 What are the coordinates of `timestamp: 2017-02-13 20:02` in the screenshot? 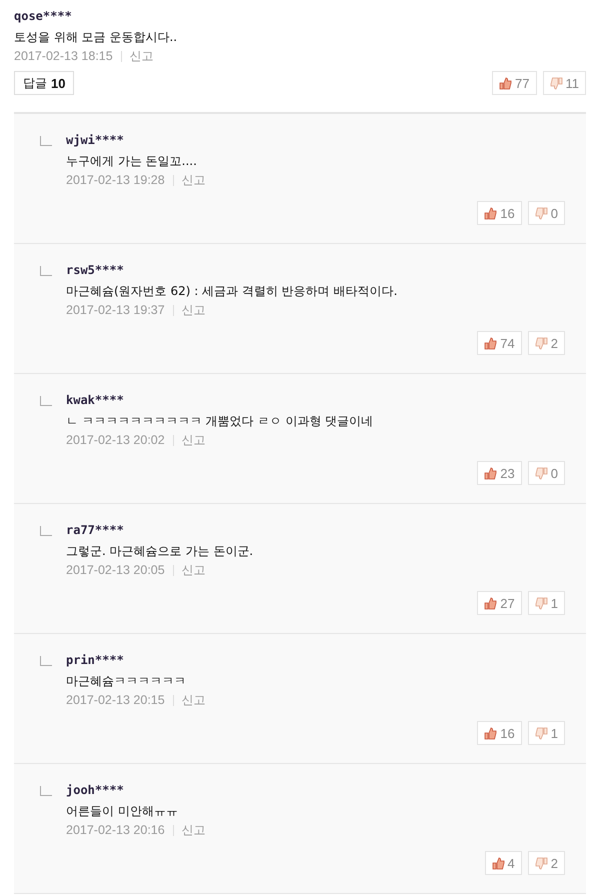 It's located at (115, 440).